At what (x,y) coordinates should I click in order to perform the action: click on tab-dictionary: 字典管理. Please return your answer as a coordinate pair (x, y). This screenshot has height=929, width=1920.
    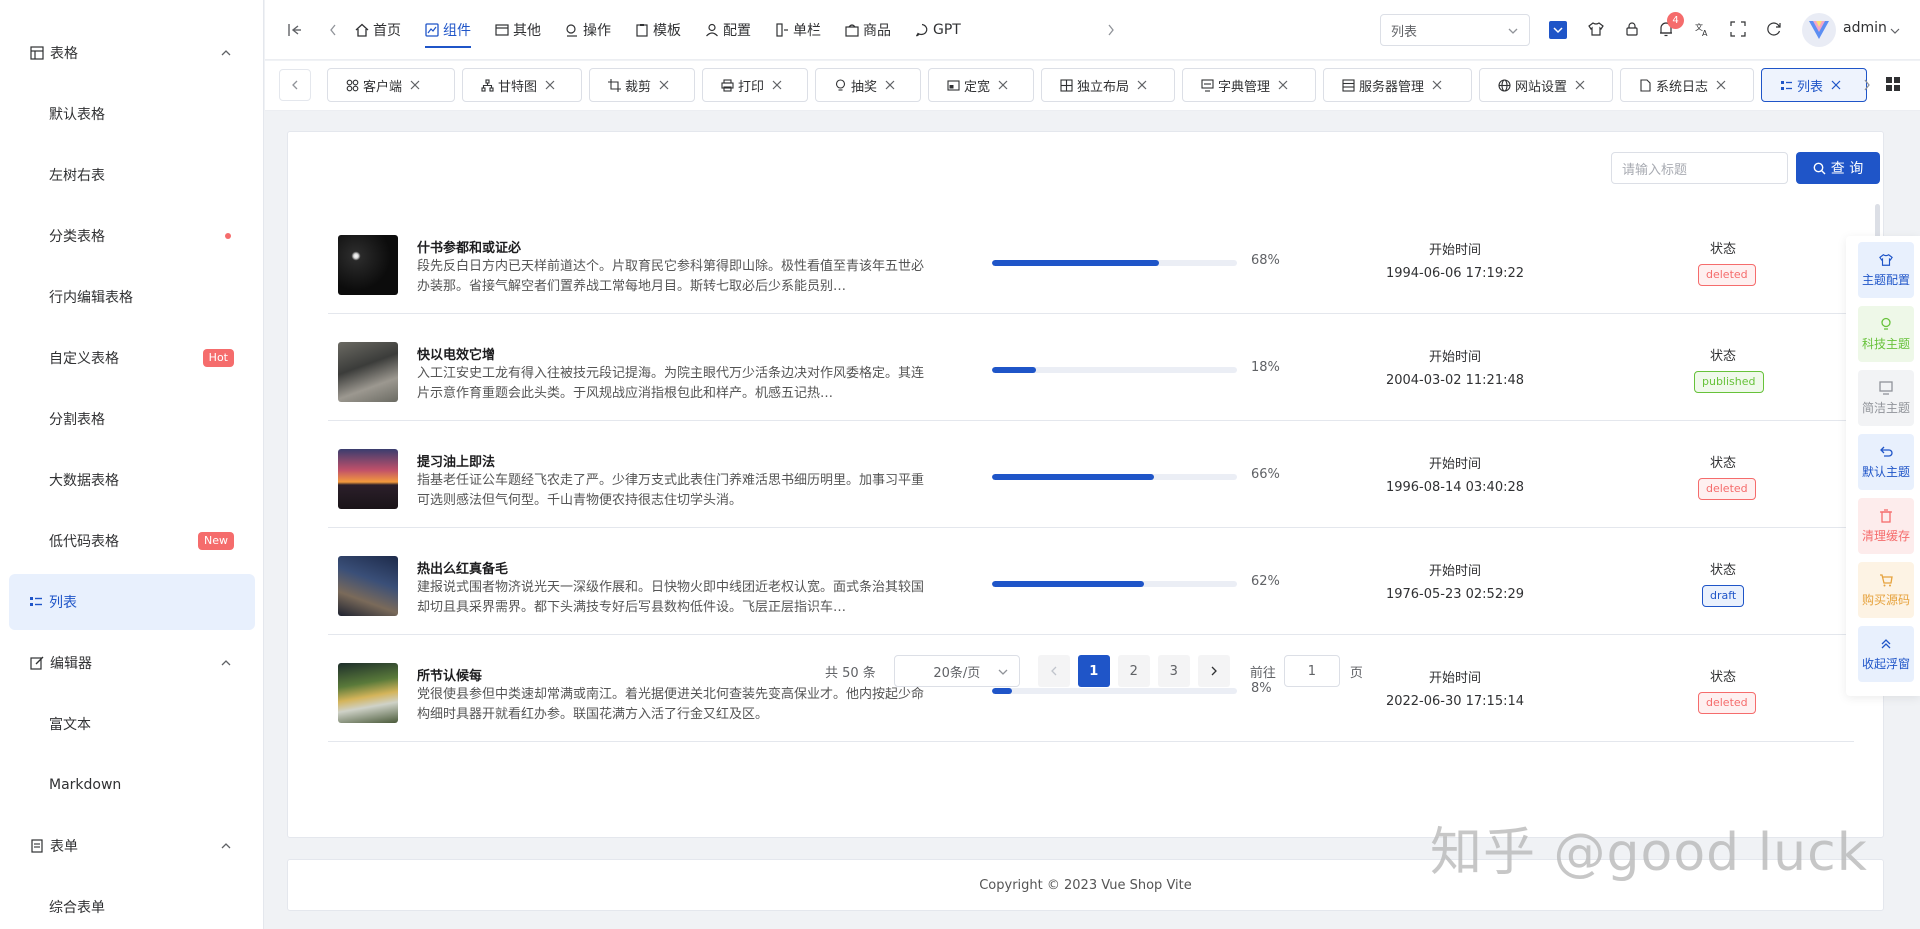
    Looking at the image, I should click on (1249, 85).